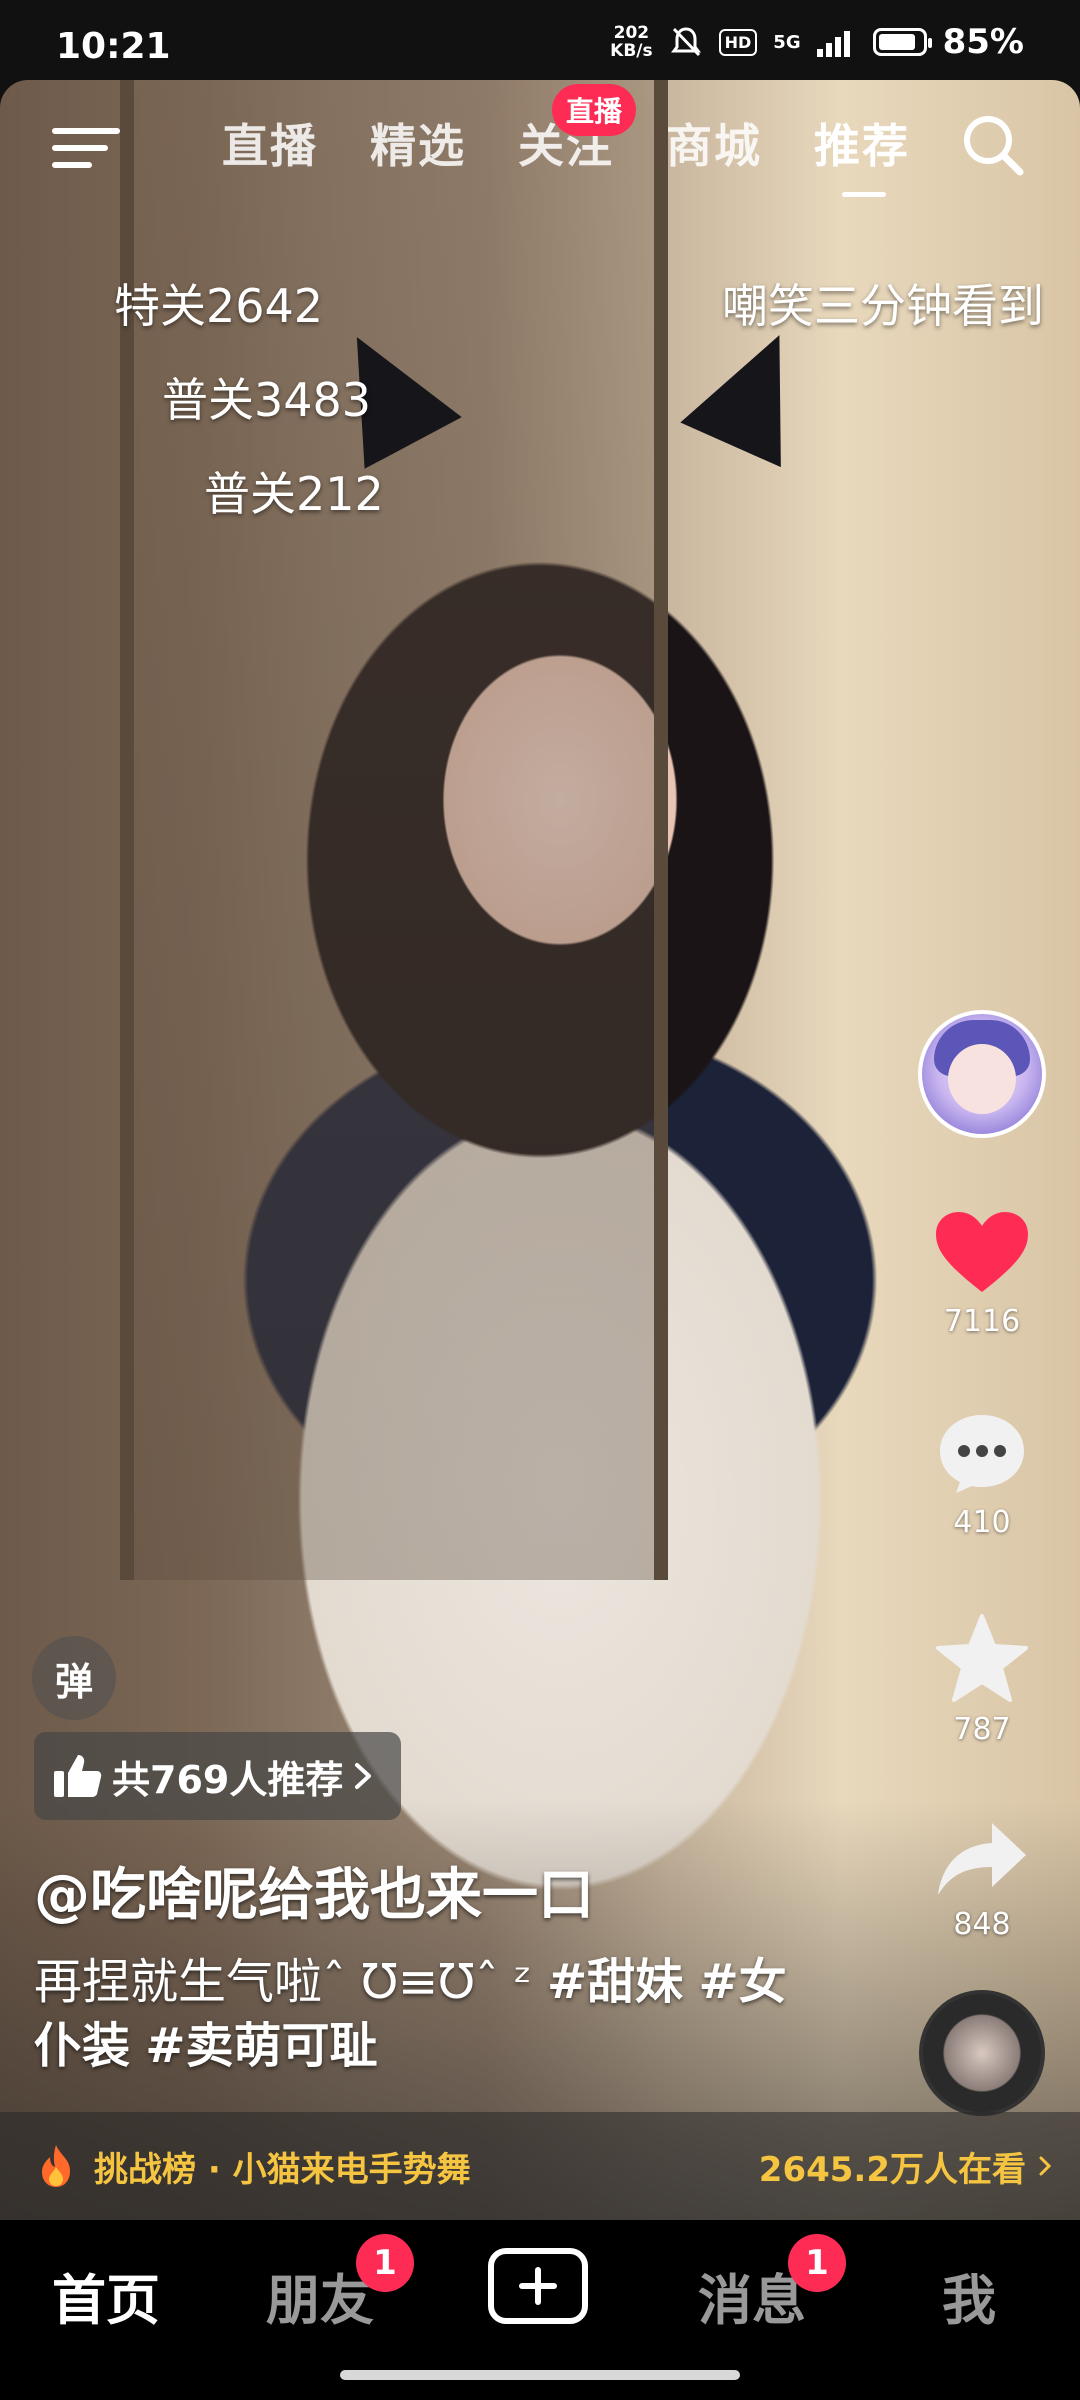 The width and height of the screenshot is (1080, 2400). I want to click on top-nav: 直播 精选 关注 商城 推荐 直播, so click(540, 140).